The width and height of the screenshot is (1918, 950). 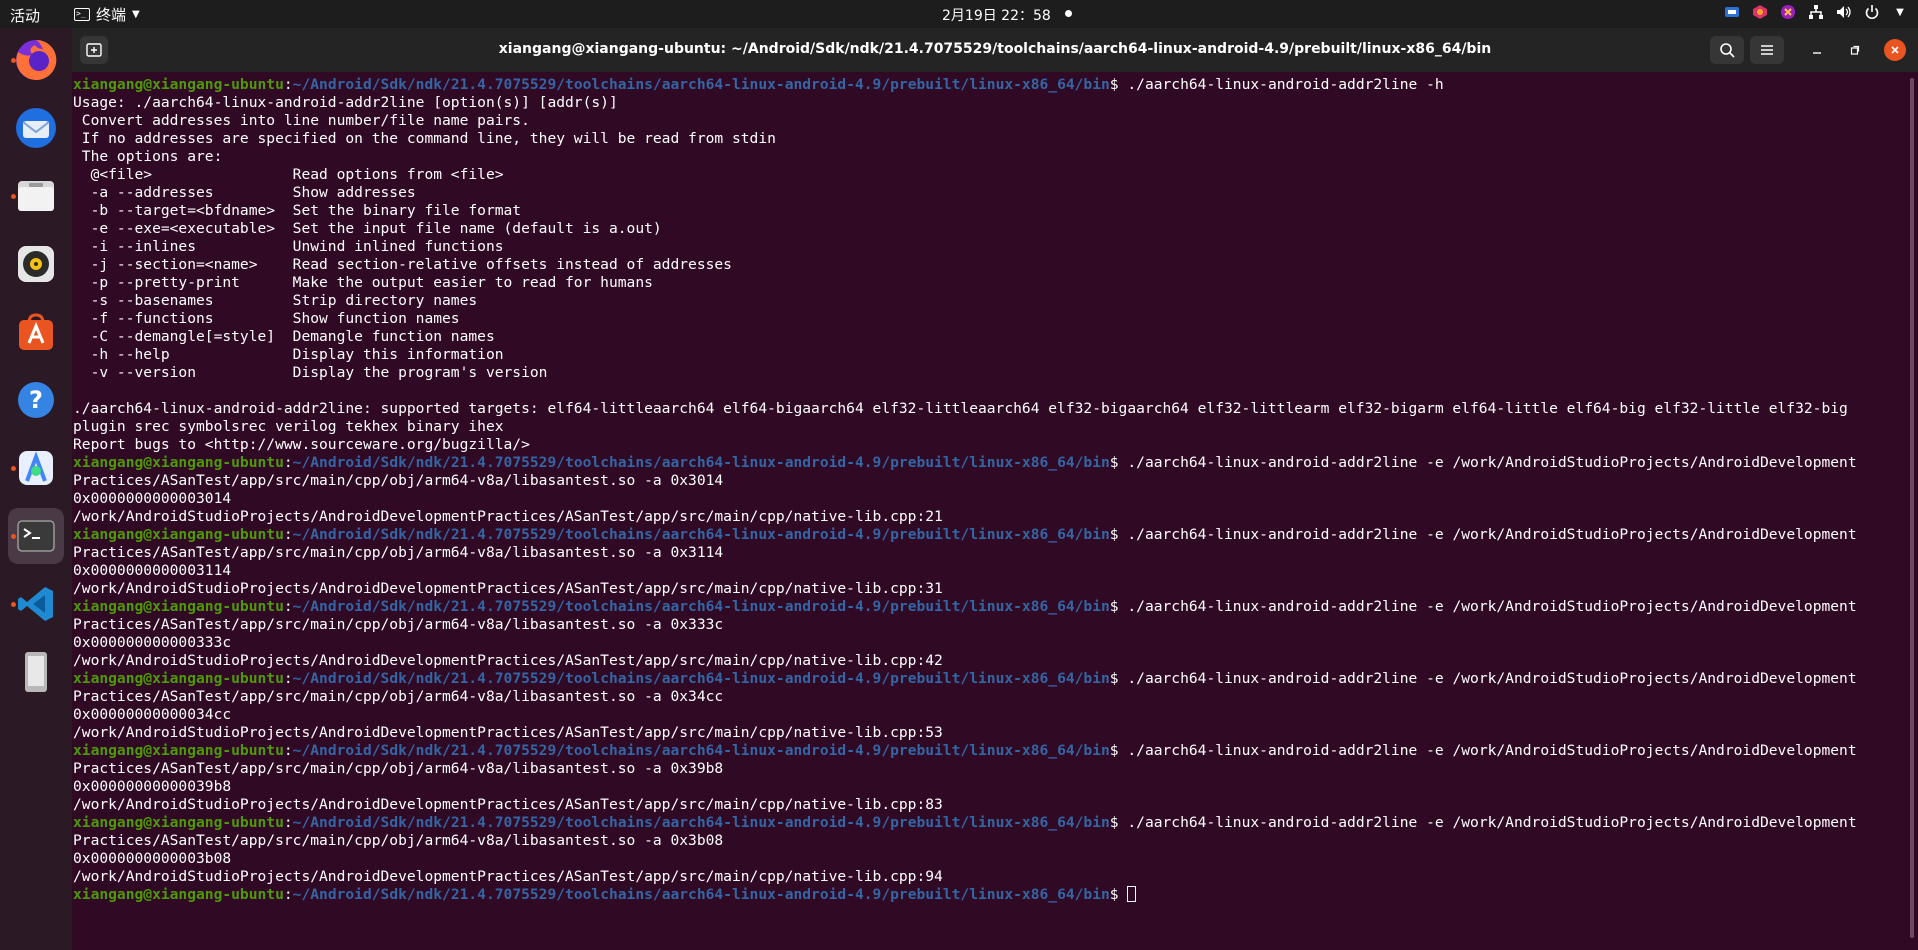 What do you see at coordinates (1285, 84) in the screenshot?
I see `command-text: ./aarch64-linux-android-addr2line -h` at bounding box center [1285, 84].